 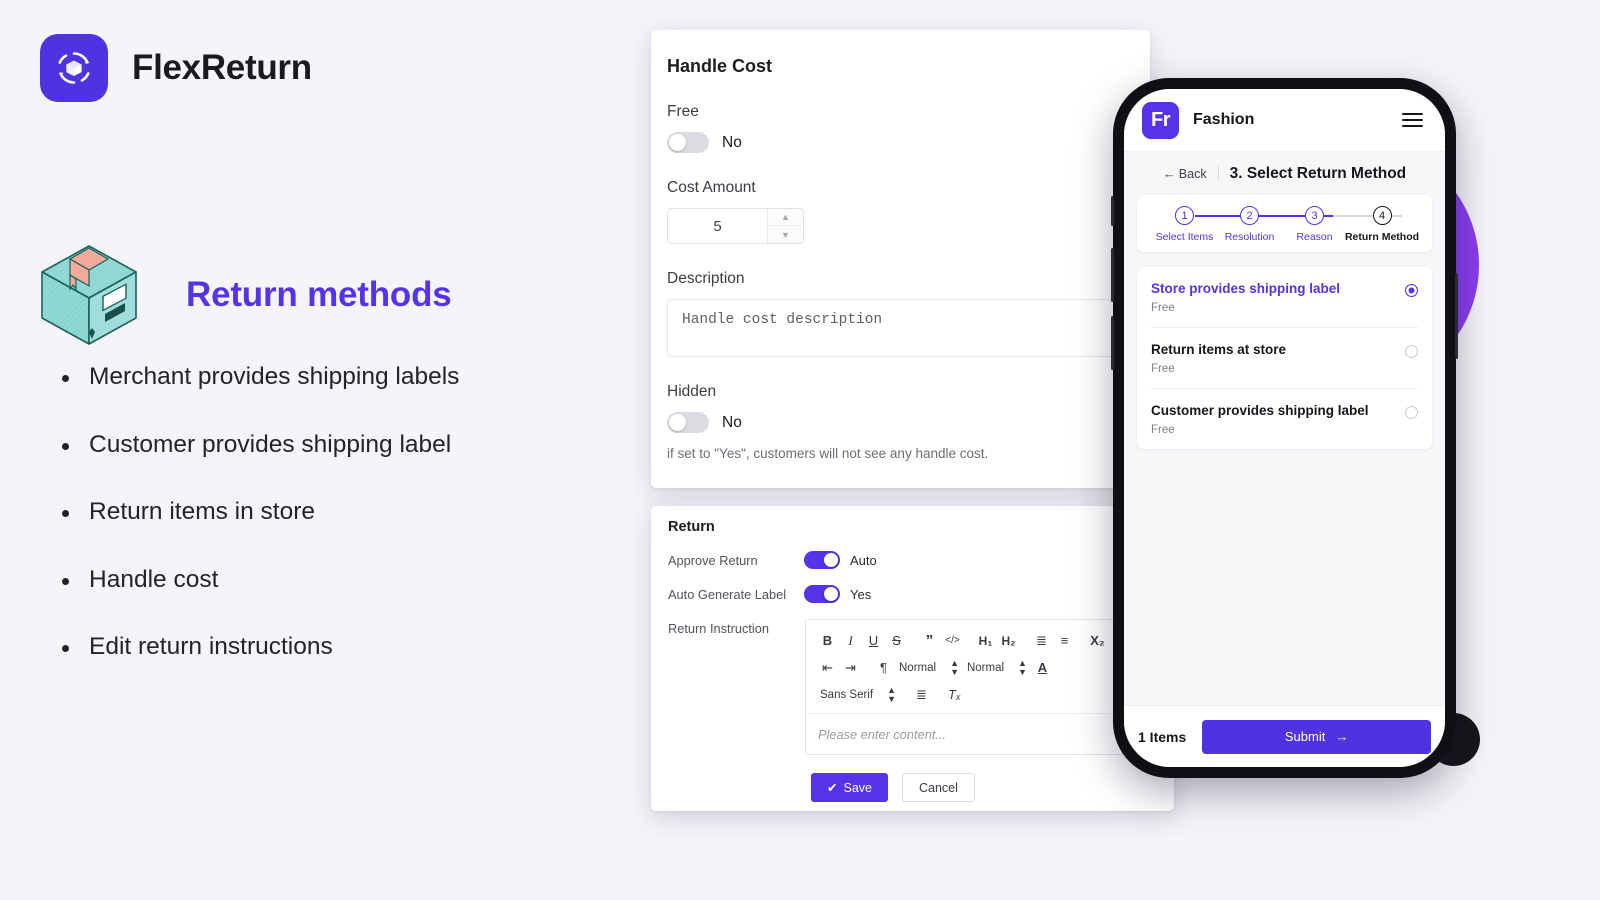 What do you see at coordinates (1097, 641) in the screenshot?
I see `subscript-icon: X₂` at bounding box center [1097, 641].